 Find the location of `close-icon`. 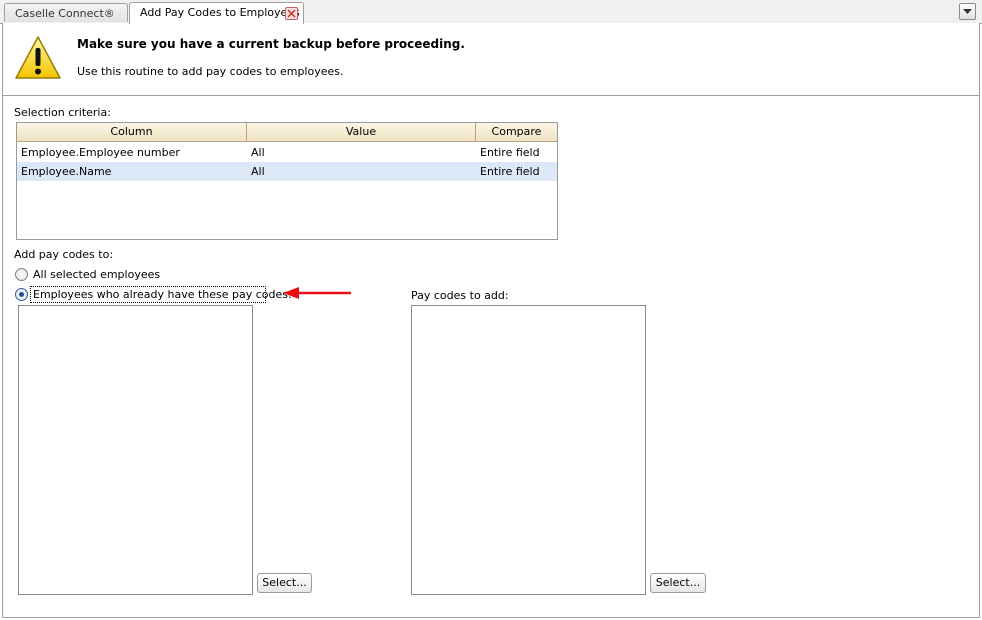

close-icon is located at coordinates (291, 13).